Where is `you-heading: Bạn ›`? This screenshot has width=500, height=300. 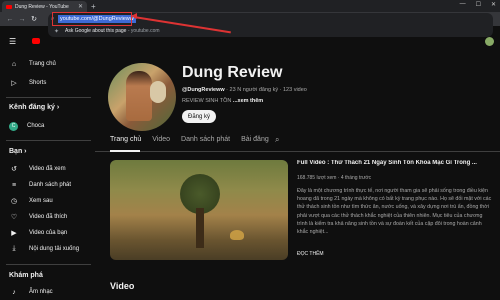 you-heading: Bạn › is located at coordinates (18, 151).